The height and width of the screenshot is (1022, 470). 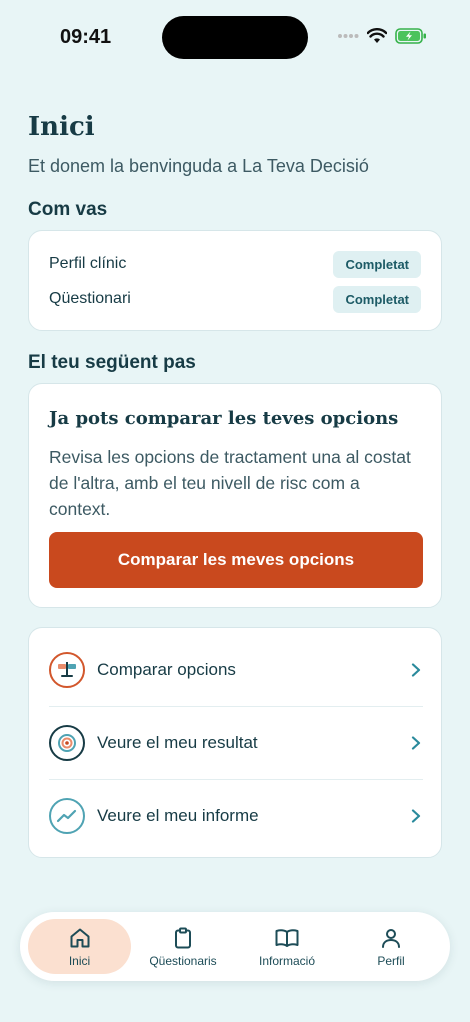 I want to click on status-icons, so click(x=382, y=36).